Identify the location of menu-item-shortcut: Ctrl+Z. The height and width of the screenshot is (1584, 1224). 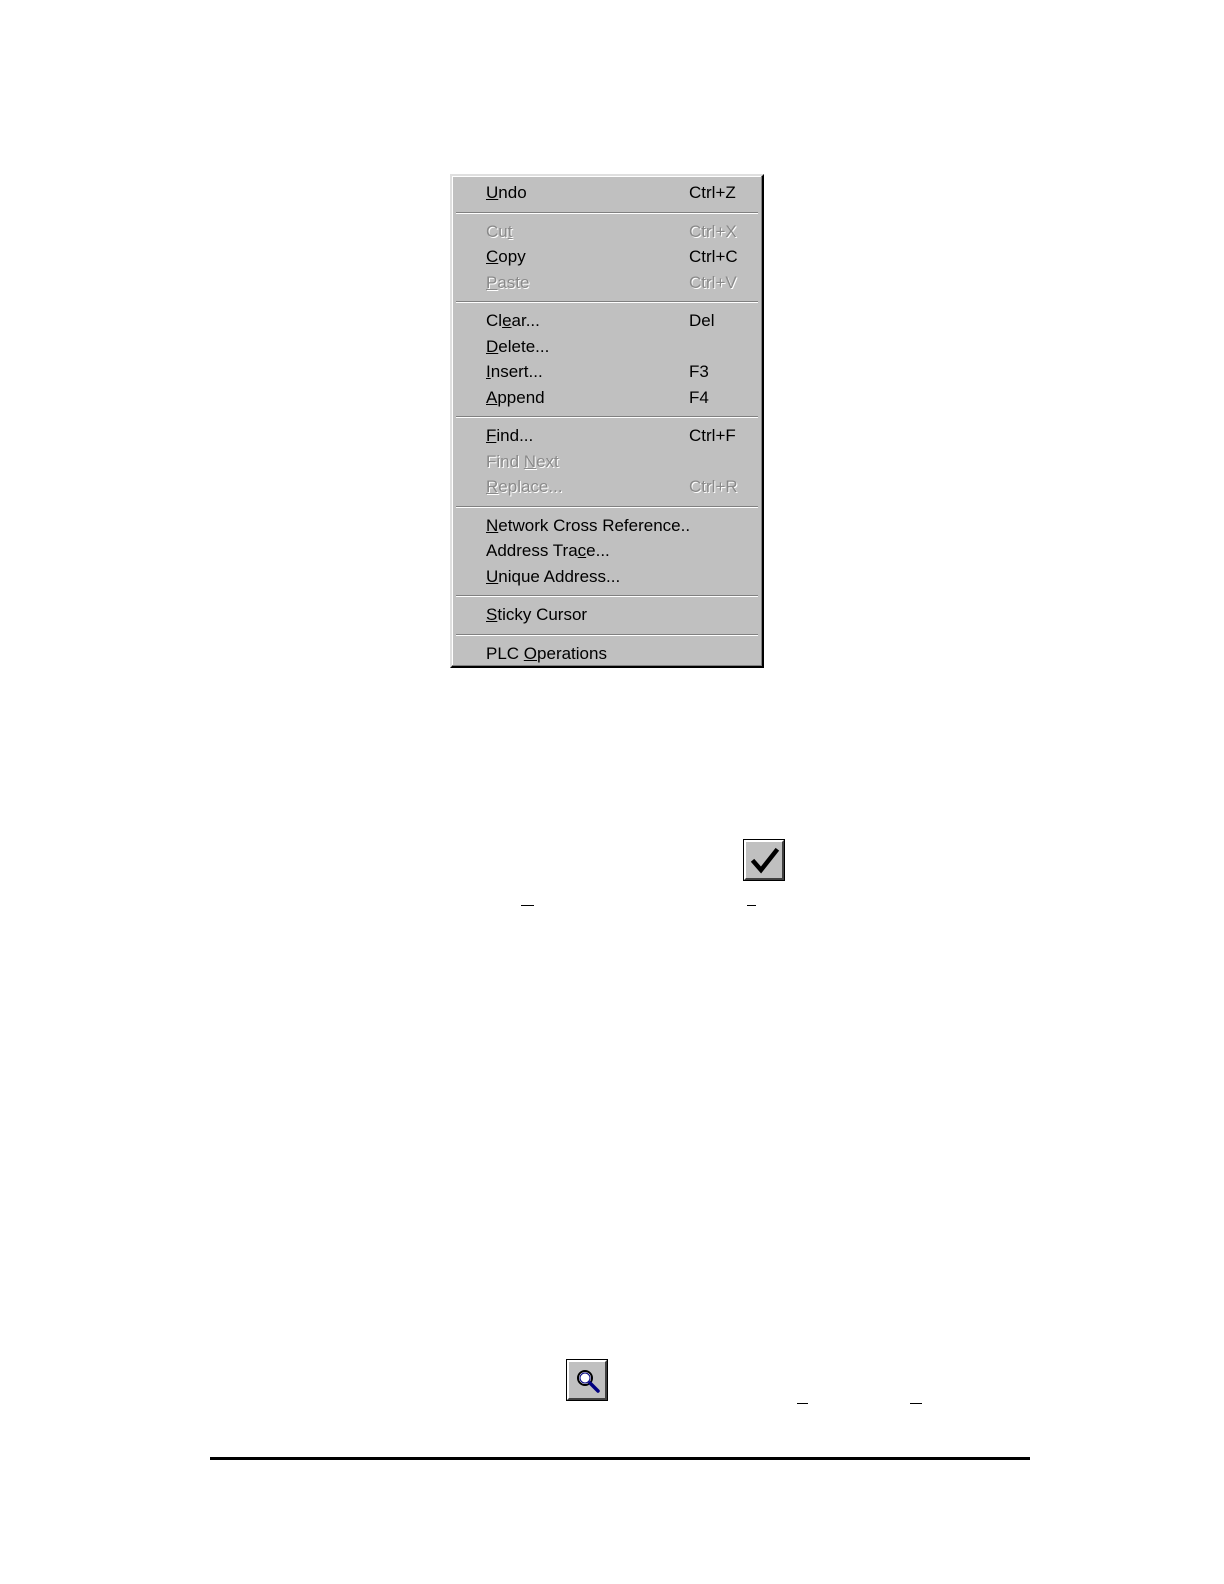
(712, 192).